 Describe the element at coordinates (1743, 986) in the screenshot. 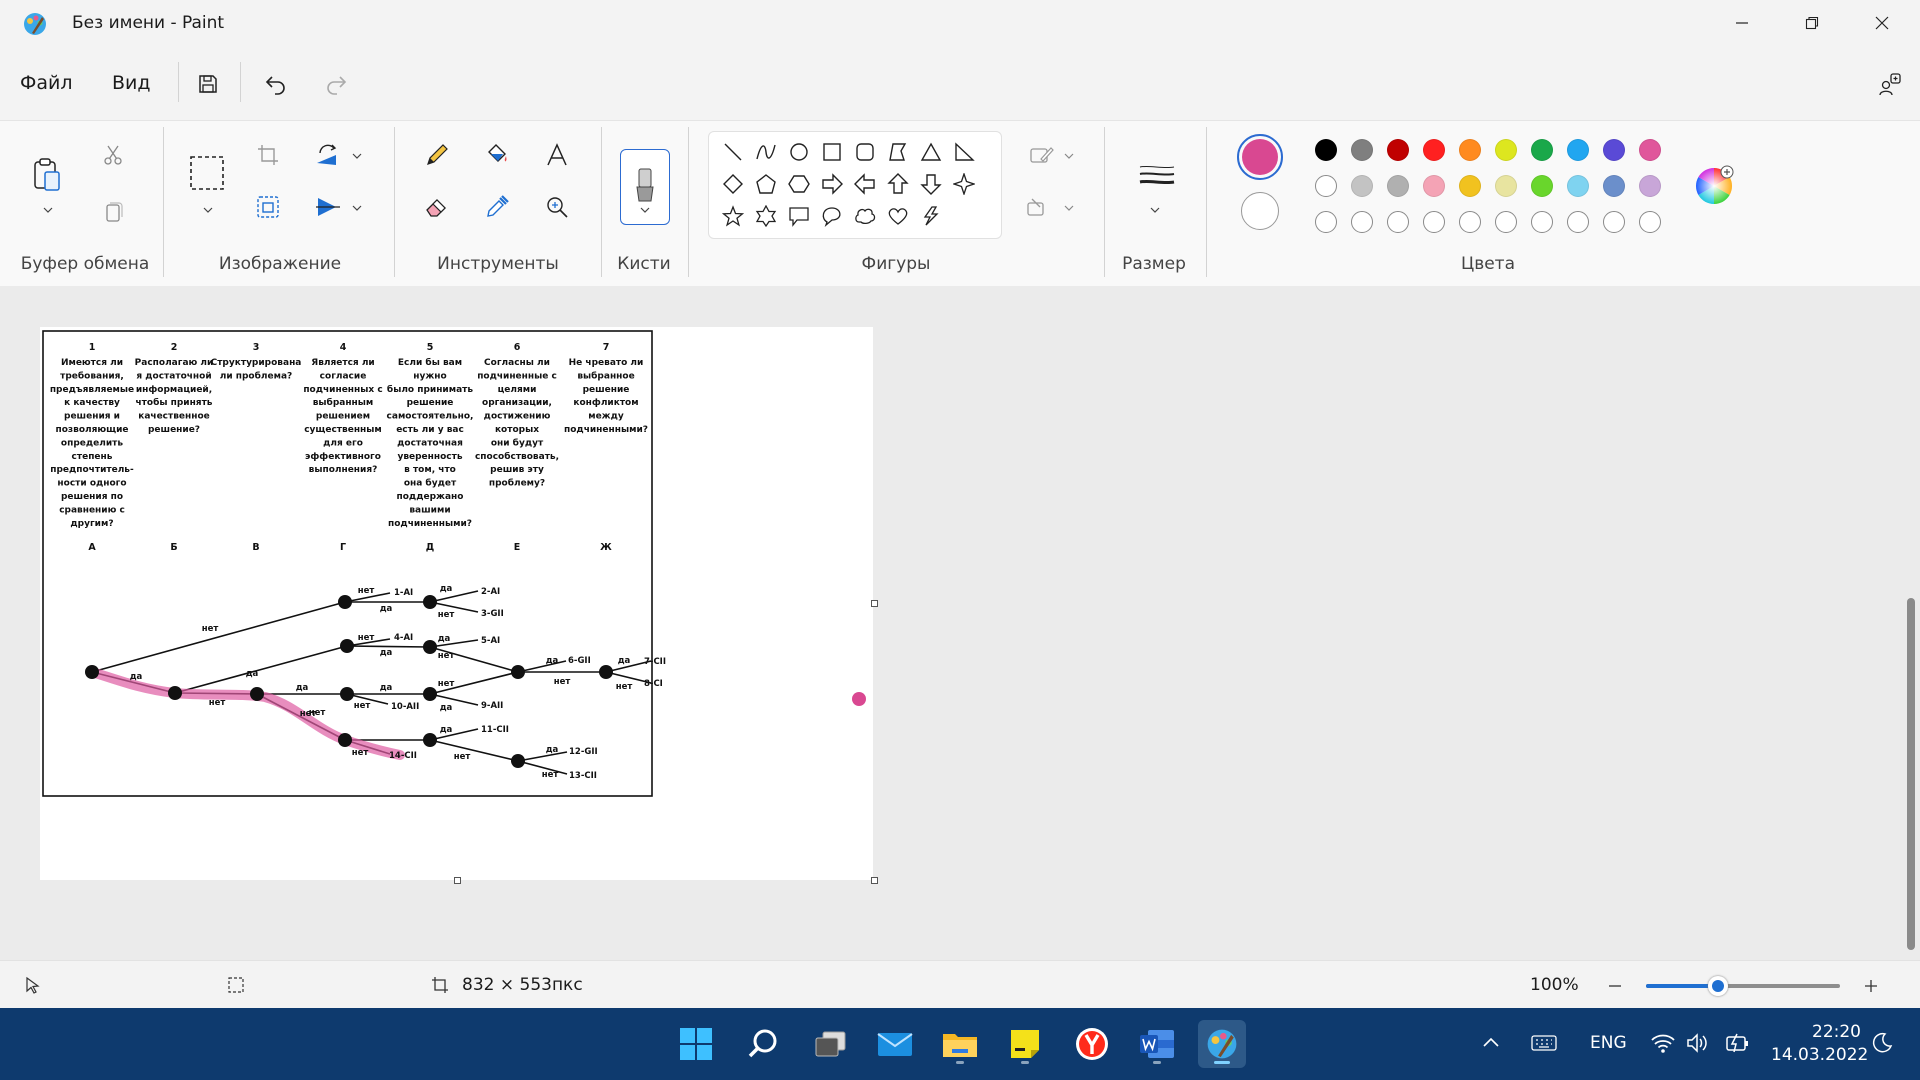

I see `zoom-slider` at that location.